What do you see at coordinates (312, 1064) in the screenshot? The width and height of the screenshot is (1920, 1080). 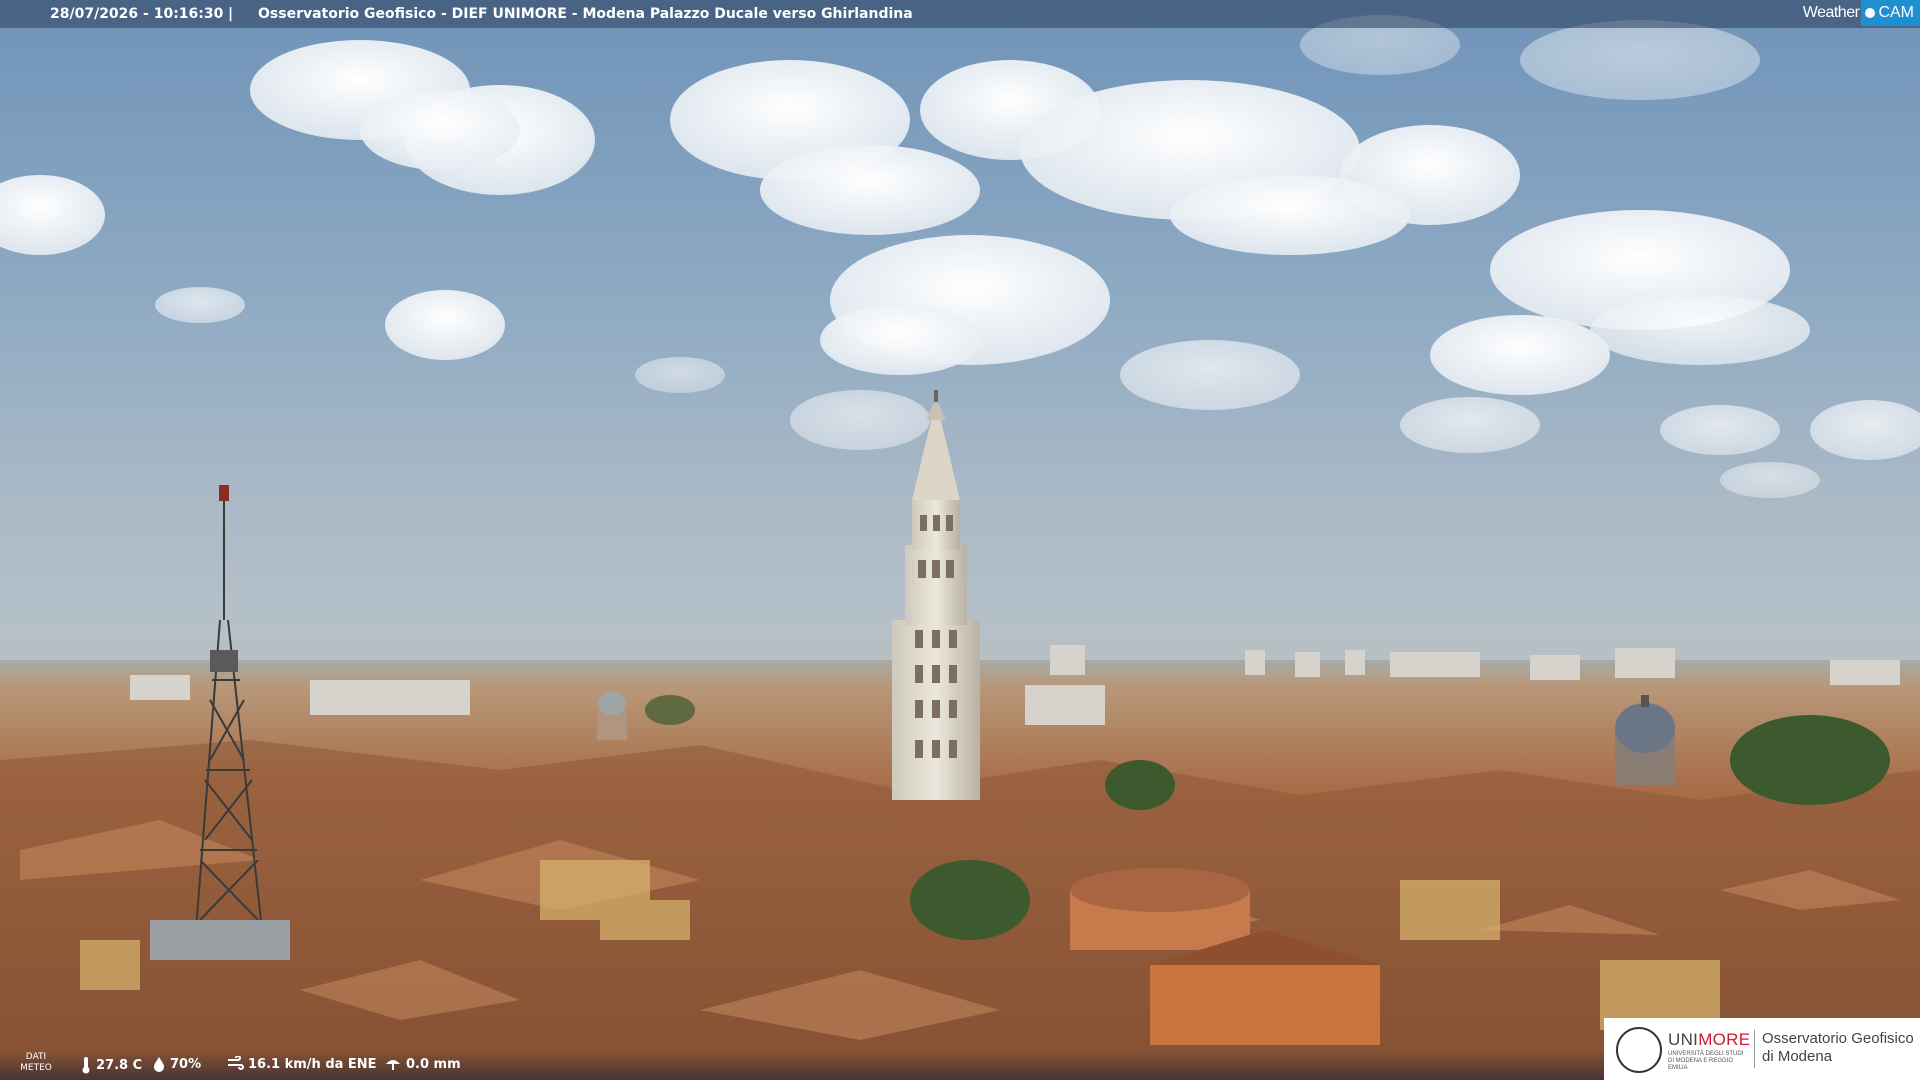 I see `wind-value: 16.1 km/h da ENE` at bounding box center [312, 1064].